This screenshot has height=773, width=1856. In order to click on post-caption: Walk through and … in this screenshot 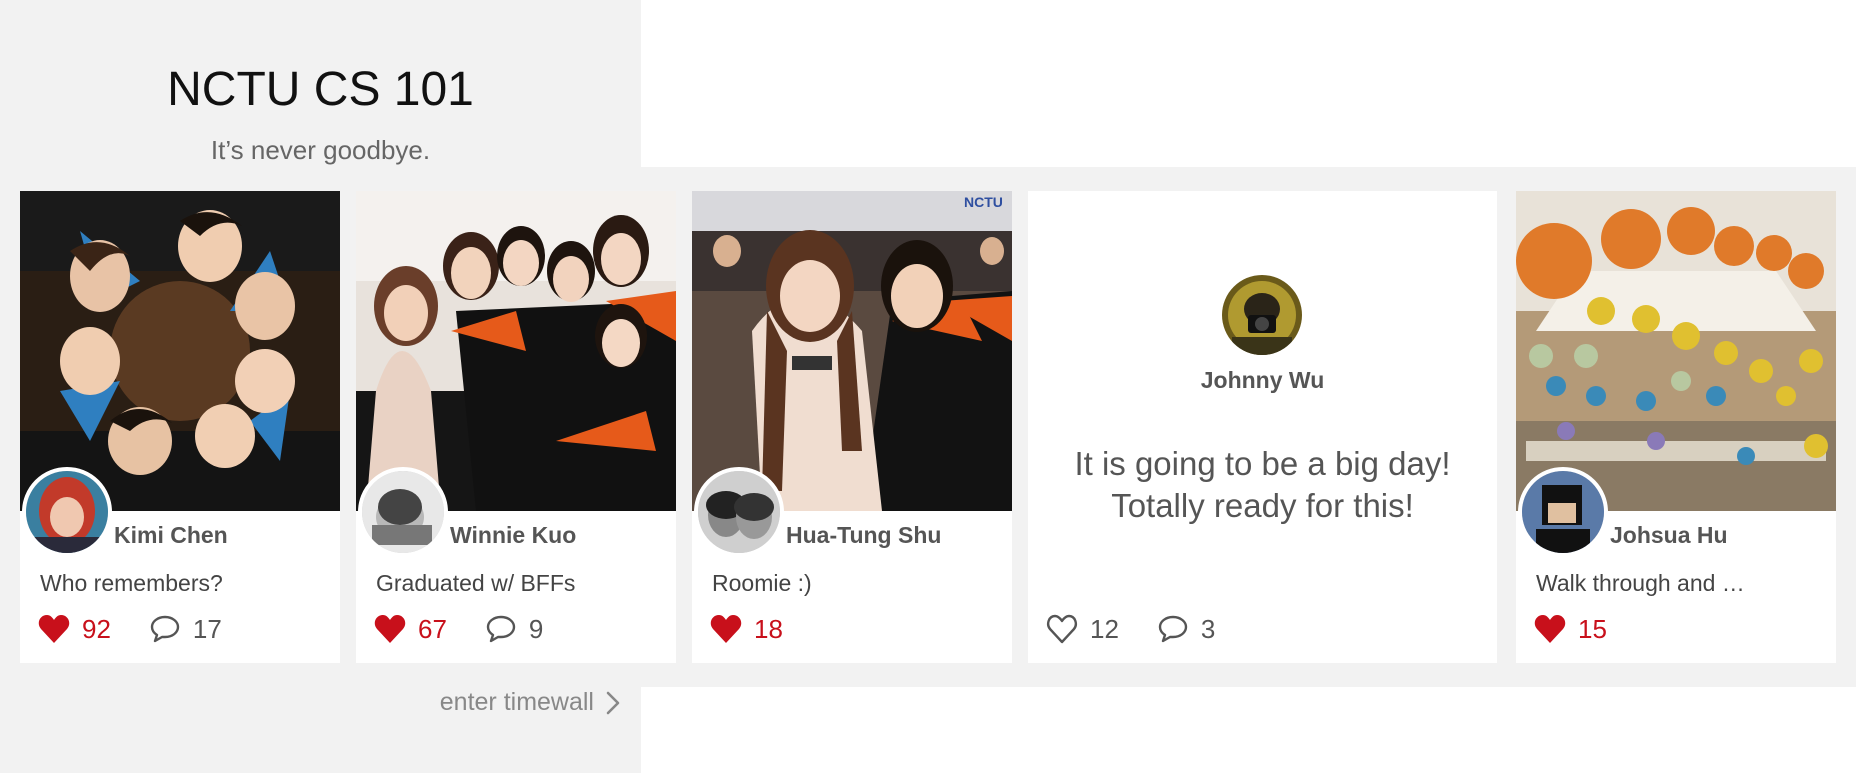, I will do `click(1640, 583)`.